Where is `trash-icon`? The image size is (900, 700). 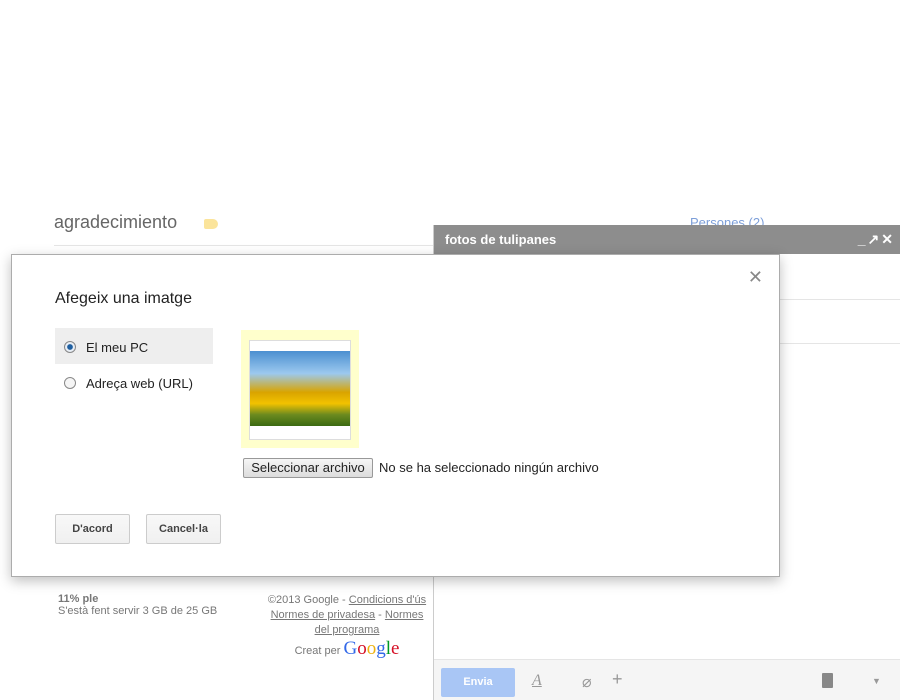
trash-icon is located at coordinates (827, 680).